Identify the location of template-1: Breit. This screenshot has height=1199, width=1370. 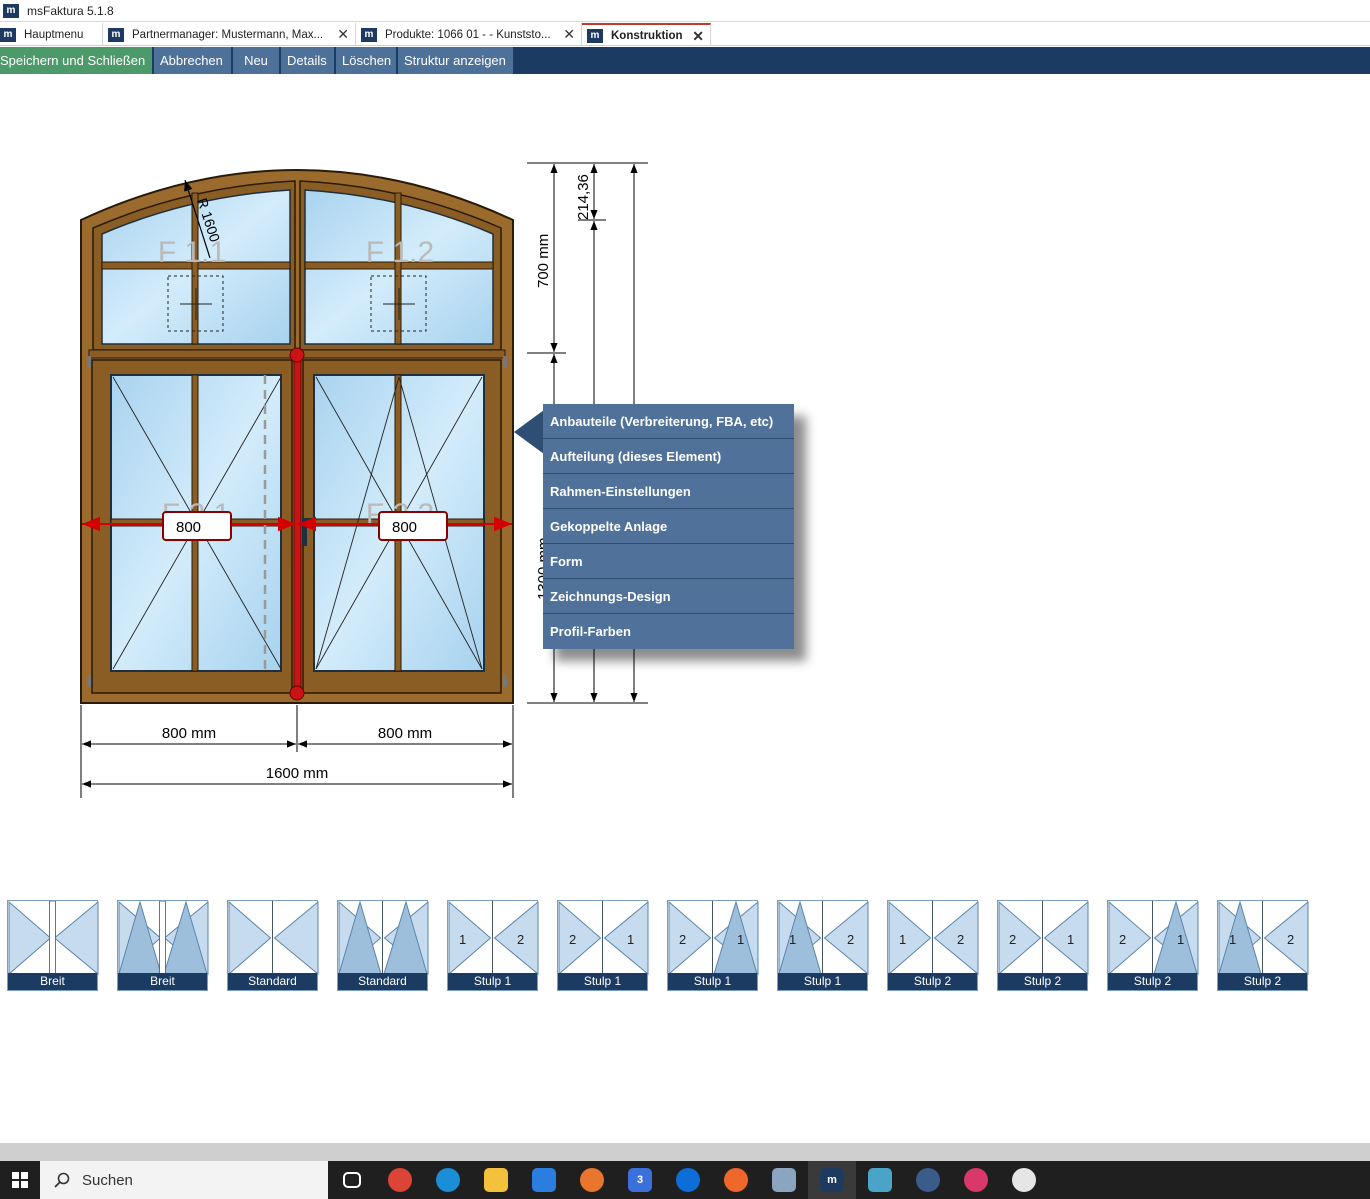
(163, 945).